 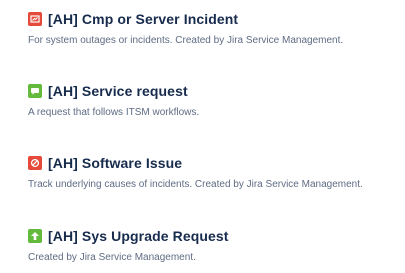 I want to click on blocked-icon, so click(x=35, y=163).